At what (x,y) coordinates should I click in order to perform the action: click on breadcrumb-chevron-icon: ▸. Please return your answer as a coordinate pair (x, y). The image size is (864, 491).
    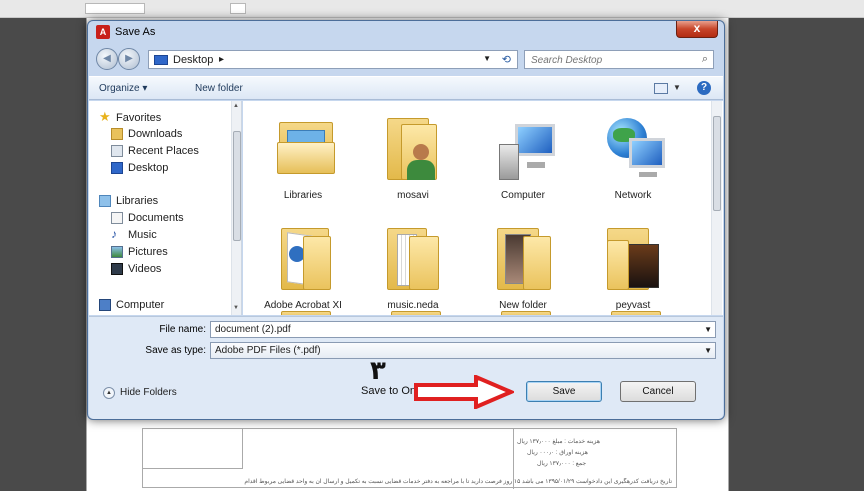
    Looking at the image, I should click on (221, 59).